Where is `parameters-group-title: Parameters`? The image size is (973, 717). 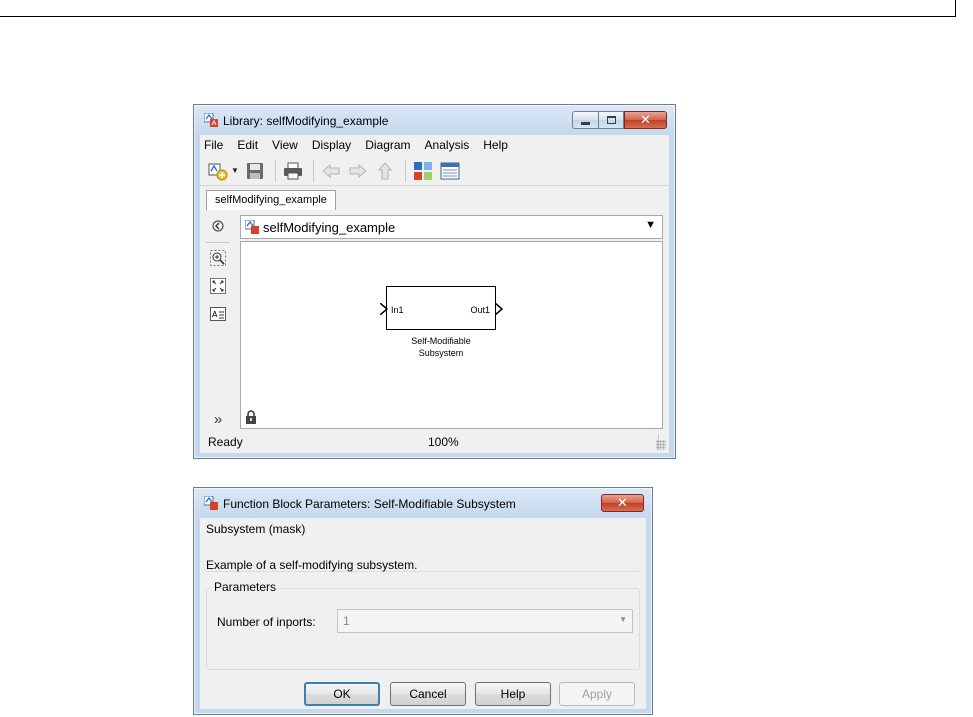 parameters-group-title: Parameters is located at coordinates (245, 587).